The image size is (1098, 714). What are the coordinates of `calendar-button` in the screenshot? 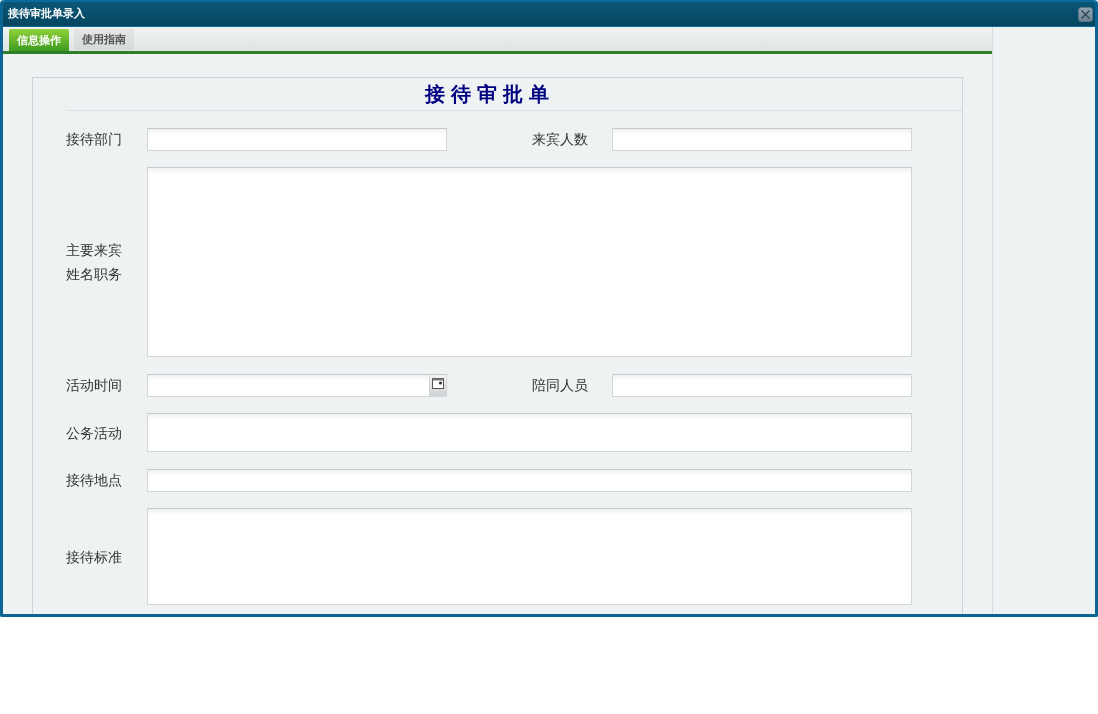 It's located at (437, 385).